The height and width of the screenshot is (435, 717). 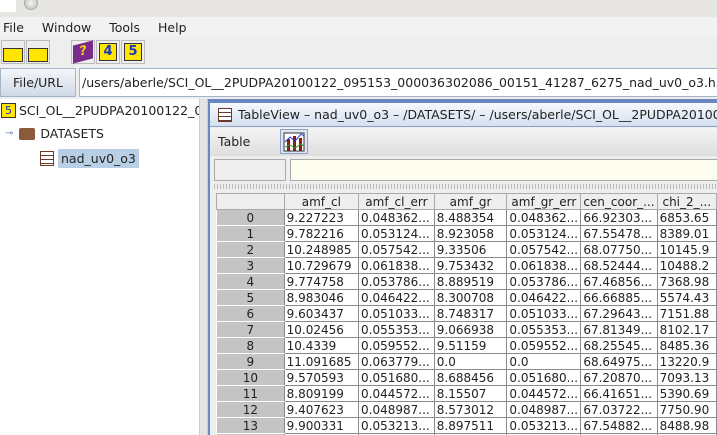 What do you see at coordinates (250, 409) in the screenshot?
I see `row-header: 12` at bounding box center [250, 409].